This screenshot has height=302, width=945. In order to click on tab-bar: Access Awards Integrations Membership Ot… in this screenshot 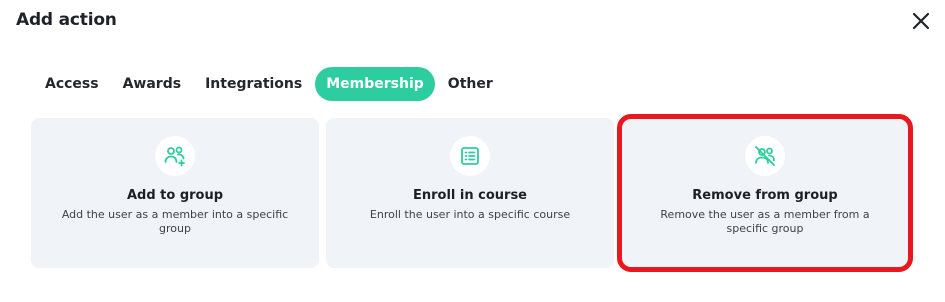, I will do `click(269, 84)`.